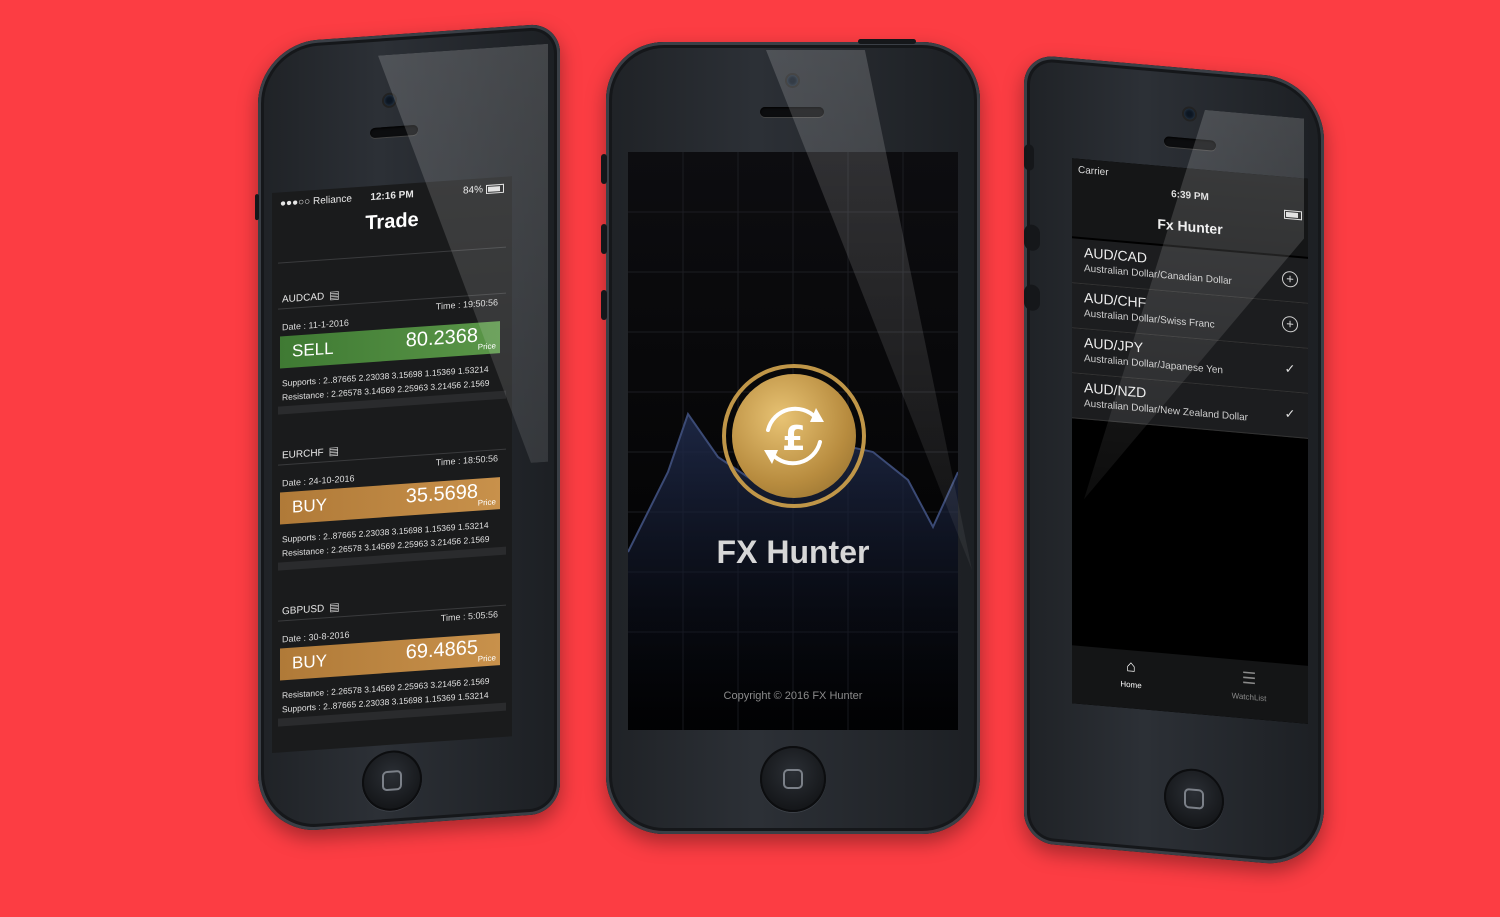 The height and width of the screenshot is (917, 1500). Describe the element at coordinates (313, 349) in the screenshot. I see `signal-action: SELL` at that location.